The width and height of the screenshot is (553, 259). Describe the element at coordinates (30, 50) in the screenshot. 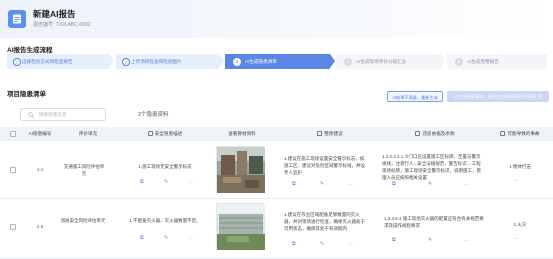

I see `process-title: AI报告生成流程` at that location.